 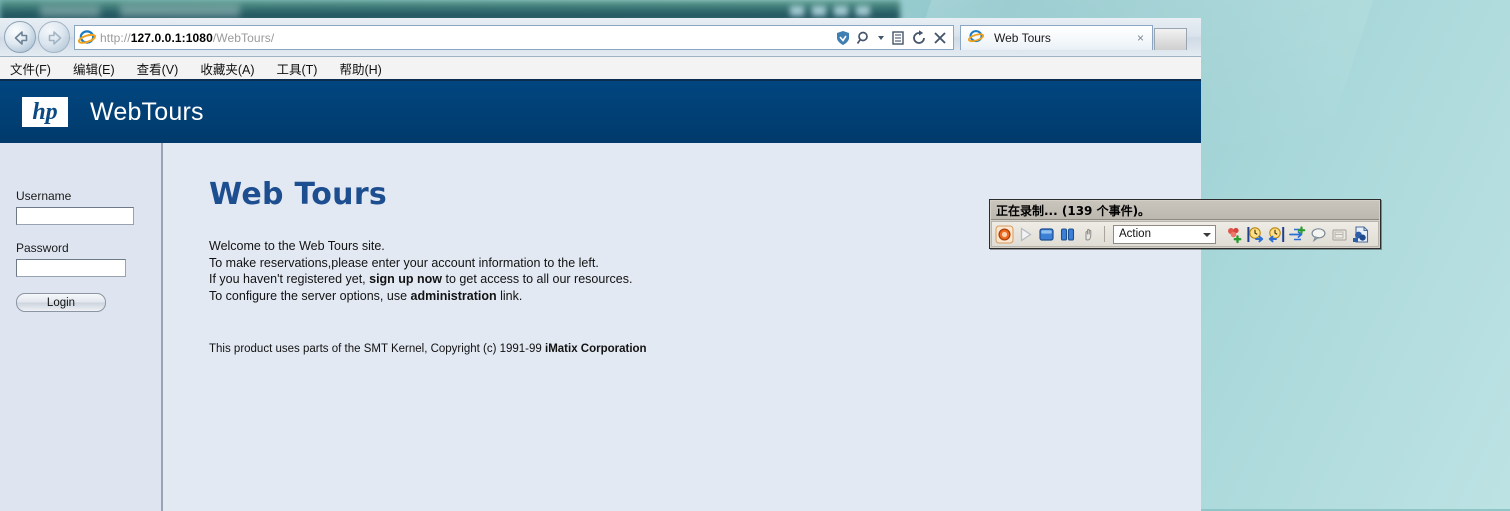 I want to click on hp-logo: hp, so click(x=45, y=112).